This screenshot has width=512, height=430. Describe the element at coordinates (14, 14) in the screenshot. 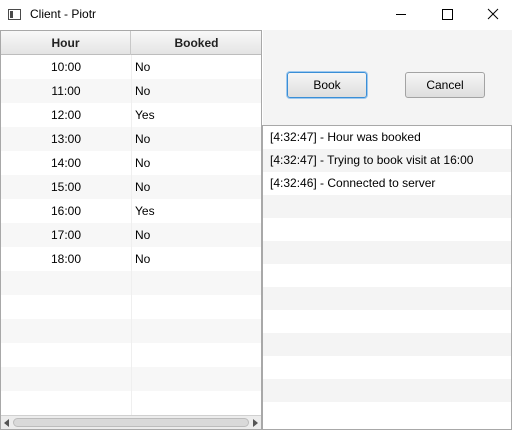

I see `app-window-icon` at that location.